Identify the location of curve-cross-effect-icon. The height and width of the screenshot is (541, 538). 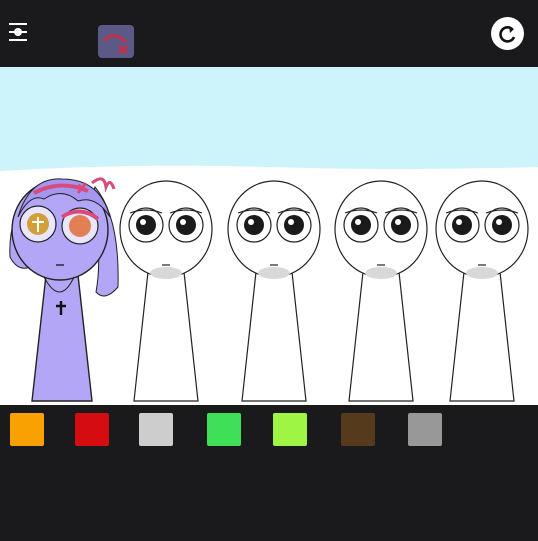
(115, 44).